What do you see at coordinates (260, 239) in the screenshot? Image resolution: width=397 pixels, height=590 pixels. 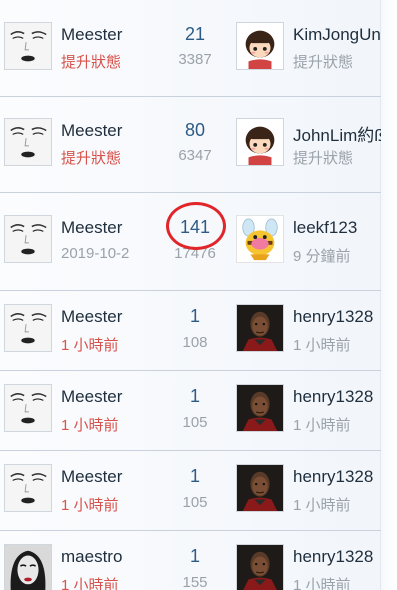 I see `cartoon-bee-avatar` at bounding box center [260, 239].